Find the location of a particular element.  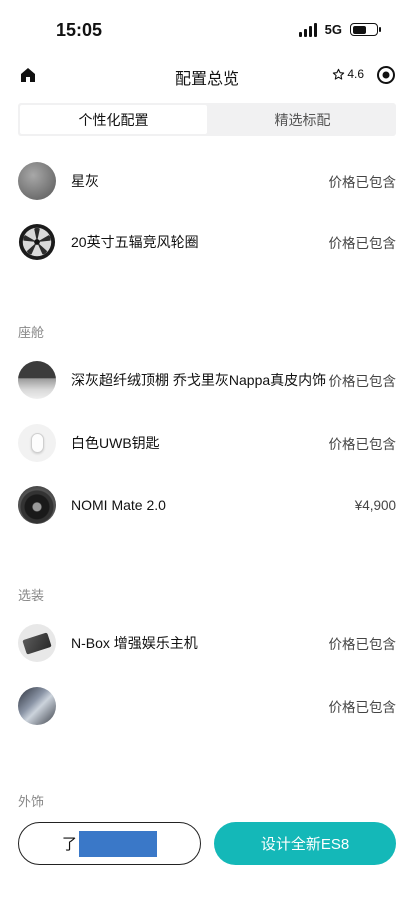

tab-featured-standard: 精选标配 is located at coordinates (302, 119).